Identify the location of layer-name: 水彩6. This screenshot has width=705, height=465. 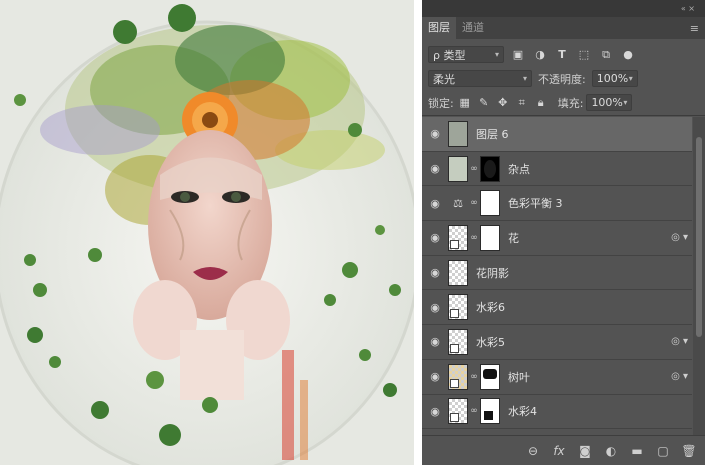
(490, 308).